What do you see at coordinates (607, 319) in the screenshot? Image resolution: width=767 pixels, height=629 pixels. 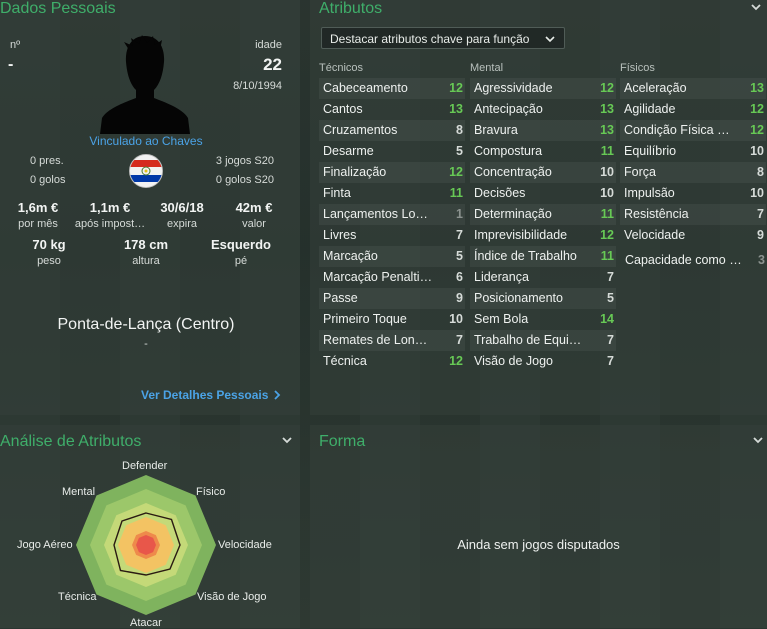 I see `attr-value: 14` at bounding box center [607, 319].